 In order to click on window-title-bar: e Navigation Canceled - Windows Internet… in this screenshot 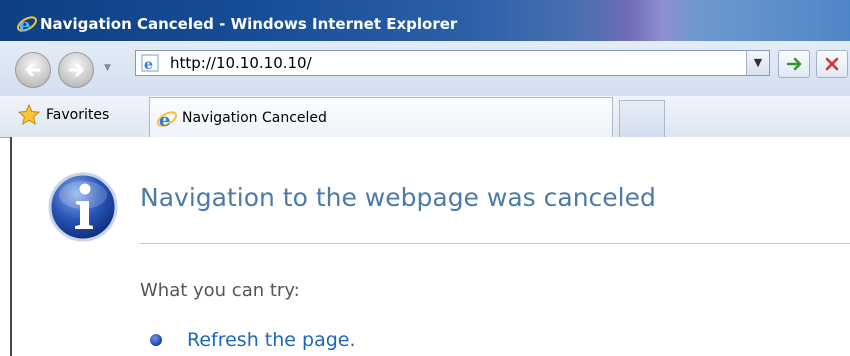, I will do `click(425, 20)`.